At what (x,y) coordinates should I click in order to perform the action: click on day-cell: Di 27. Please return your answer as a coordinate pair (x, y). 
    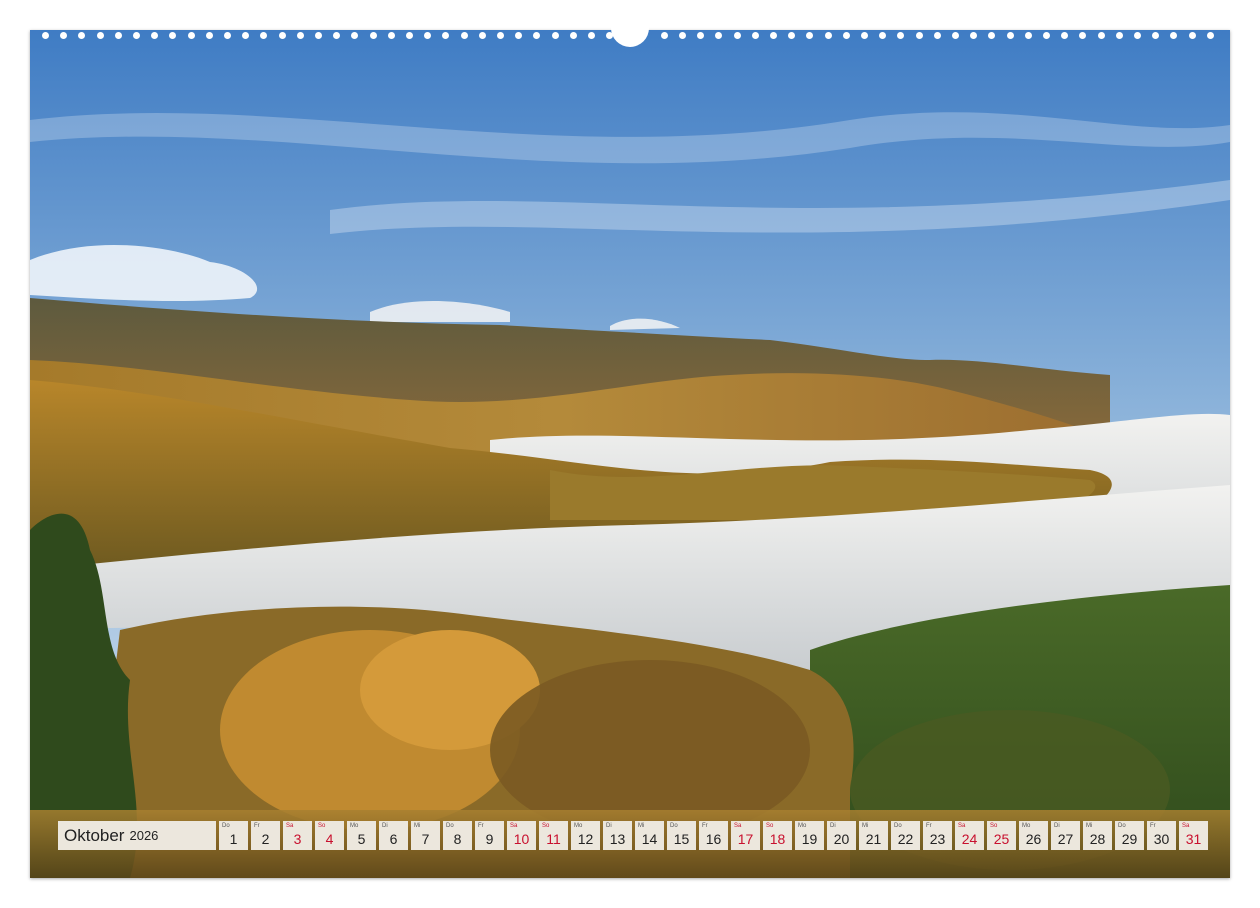
    Looking at the image, I should click on (1065, 835).